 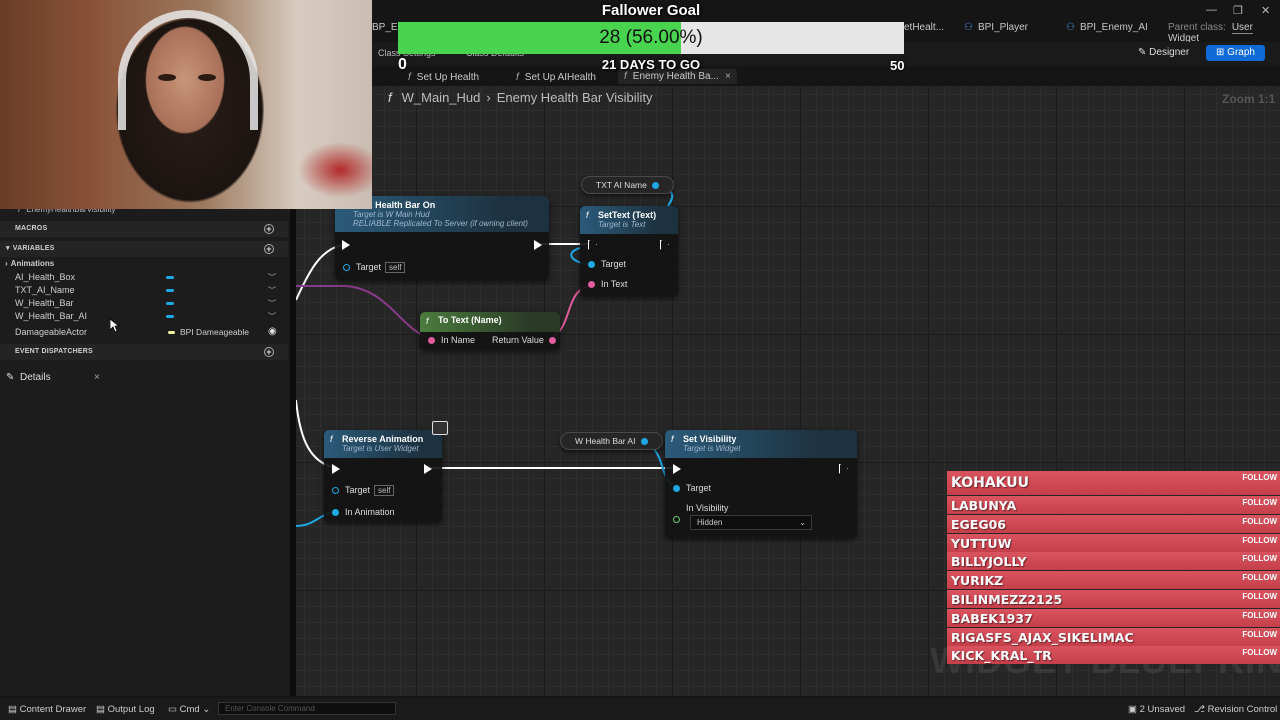 I want to click on visibility-eye-icon: ◉, so click(x=272, y=331).